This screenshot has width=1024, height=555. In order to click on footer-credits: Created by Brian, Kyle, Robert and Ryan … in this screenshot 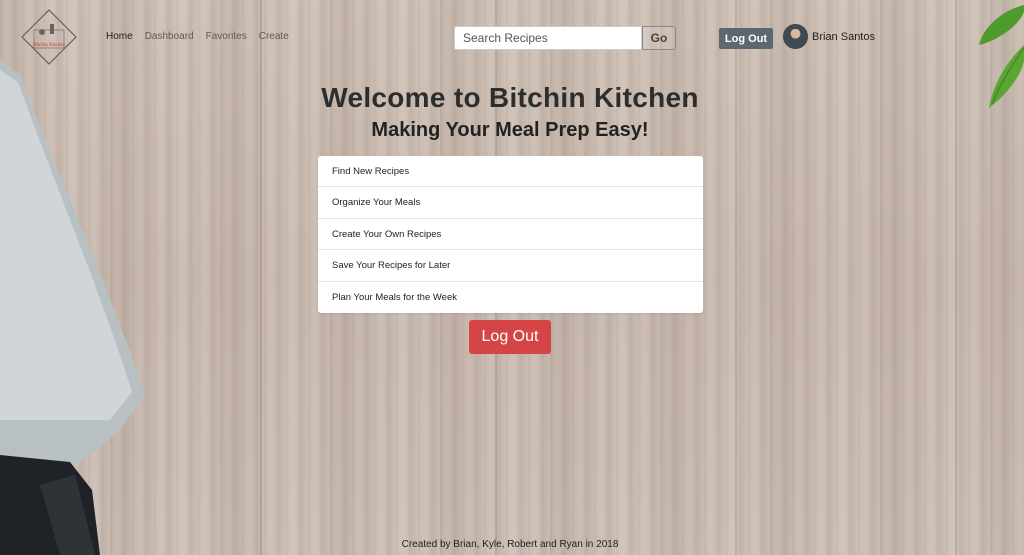, I will do `click(510, 544)`.